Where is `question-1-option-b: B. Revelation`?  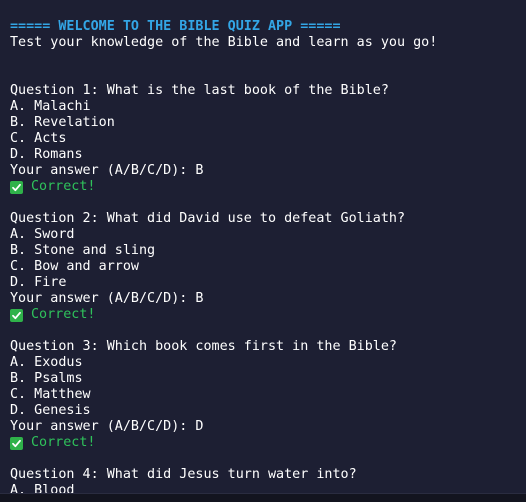
question-1-option-b: B. Revelation is located at coordinates (62, 122).